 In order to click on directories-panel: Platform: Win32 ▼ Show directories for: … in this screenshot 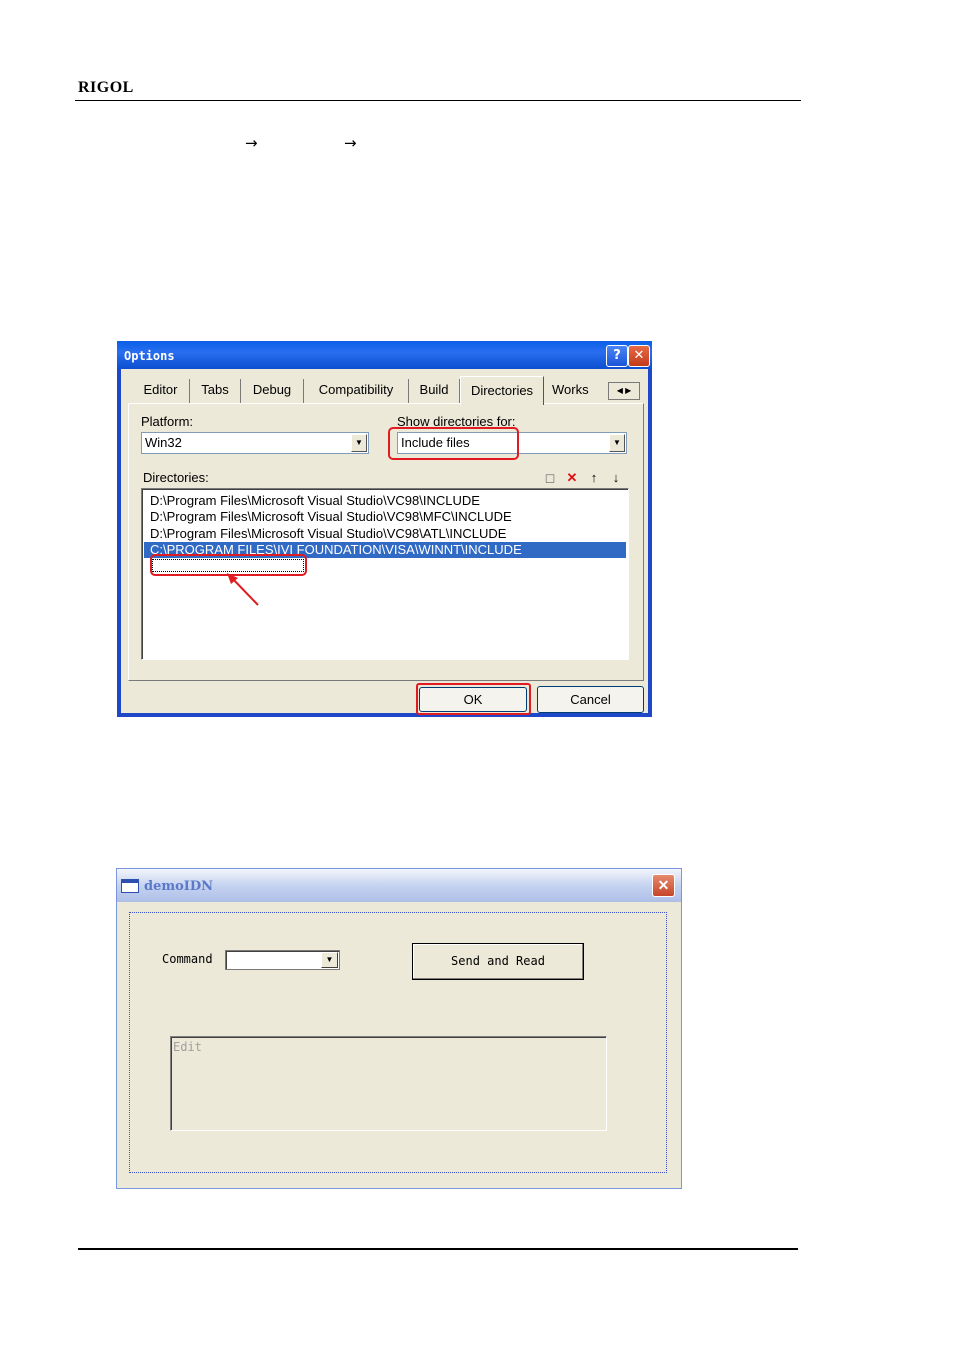, I will do `click(386, 542)`.